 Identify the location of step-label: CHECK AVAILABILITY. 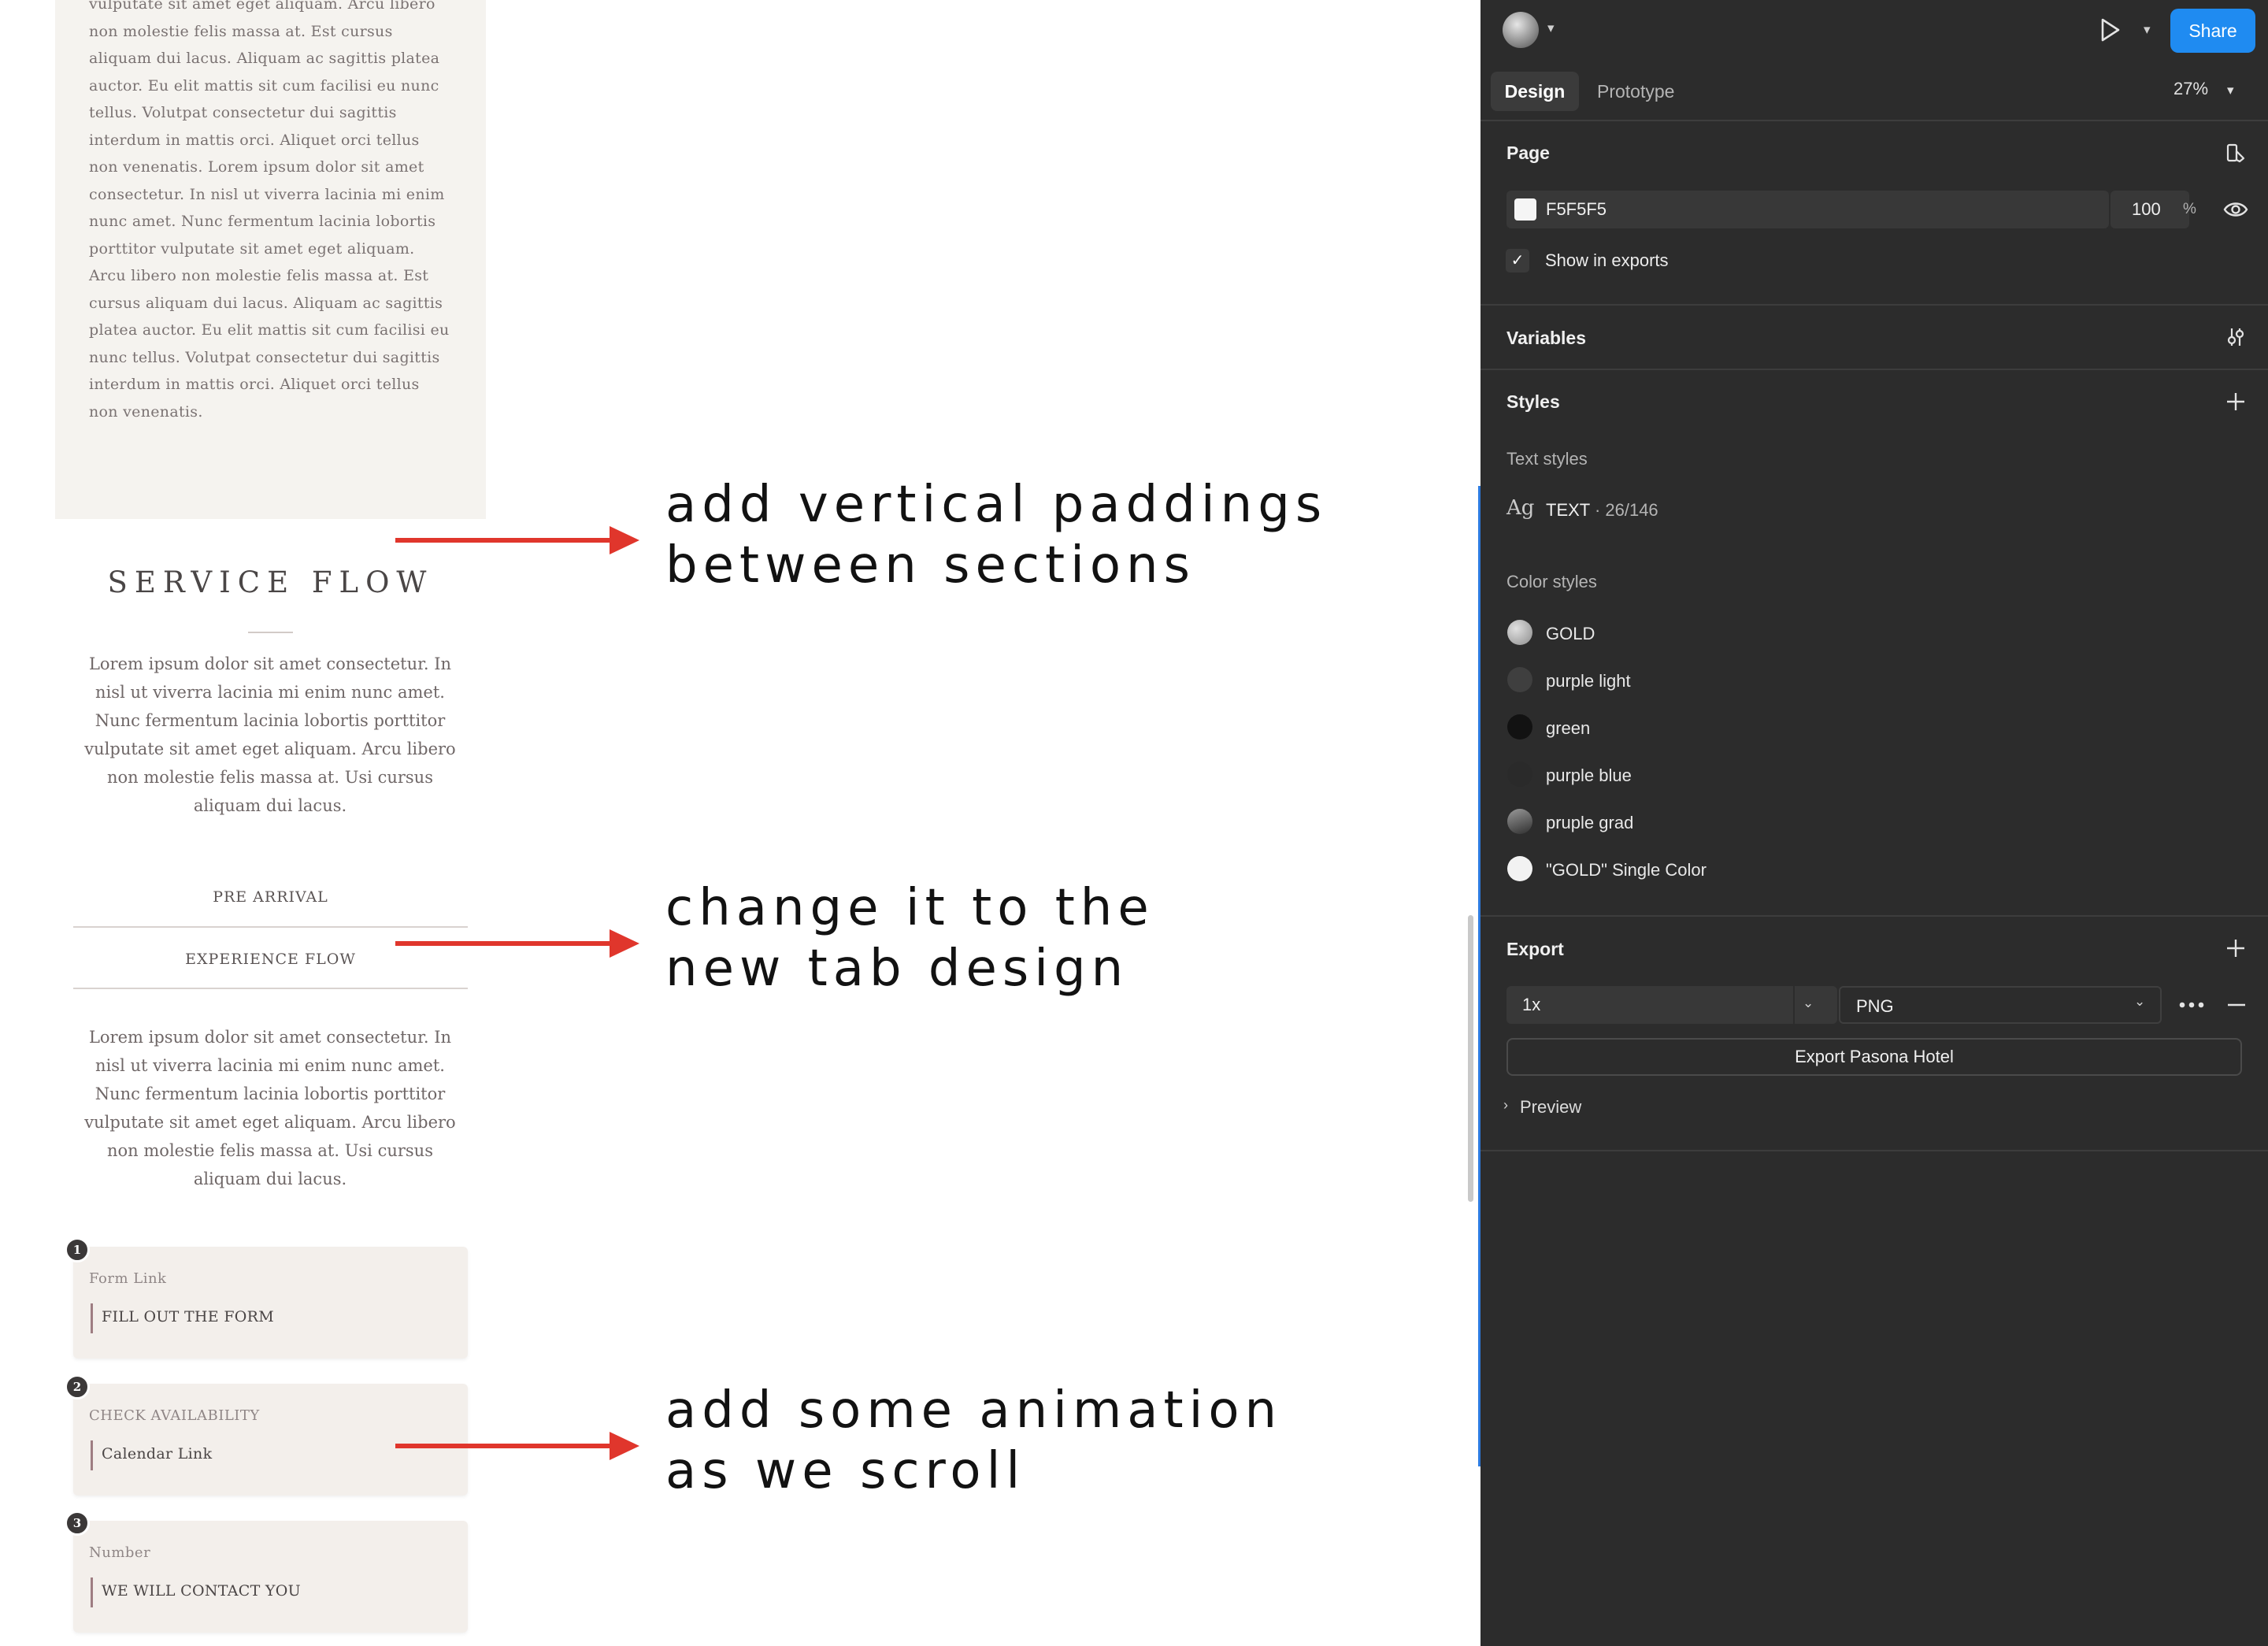
(174, 1415).